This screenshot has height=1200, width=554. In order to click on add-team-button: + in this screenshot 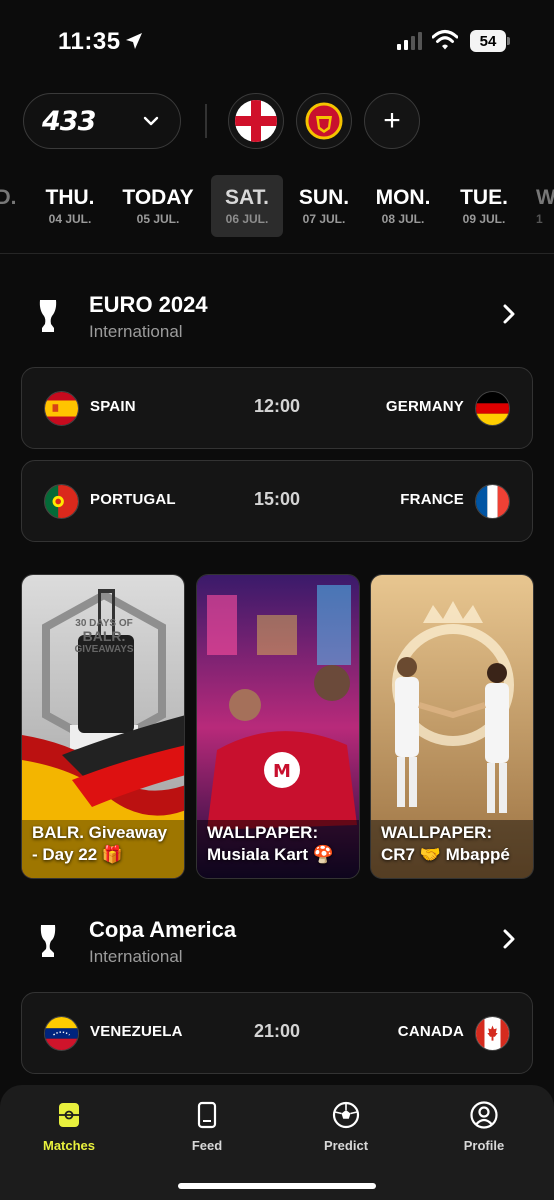, I will do `click(392, 121)`.